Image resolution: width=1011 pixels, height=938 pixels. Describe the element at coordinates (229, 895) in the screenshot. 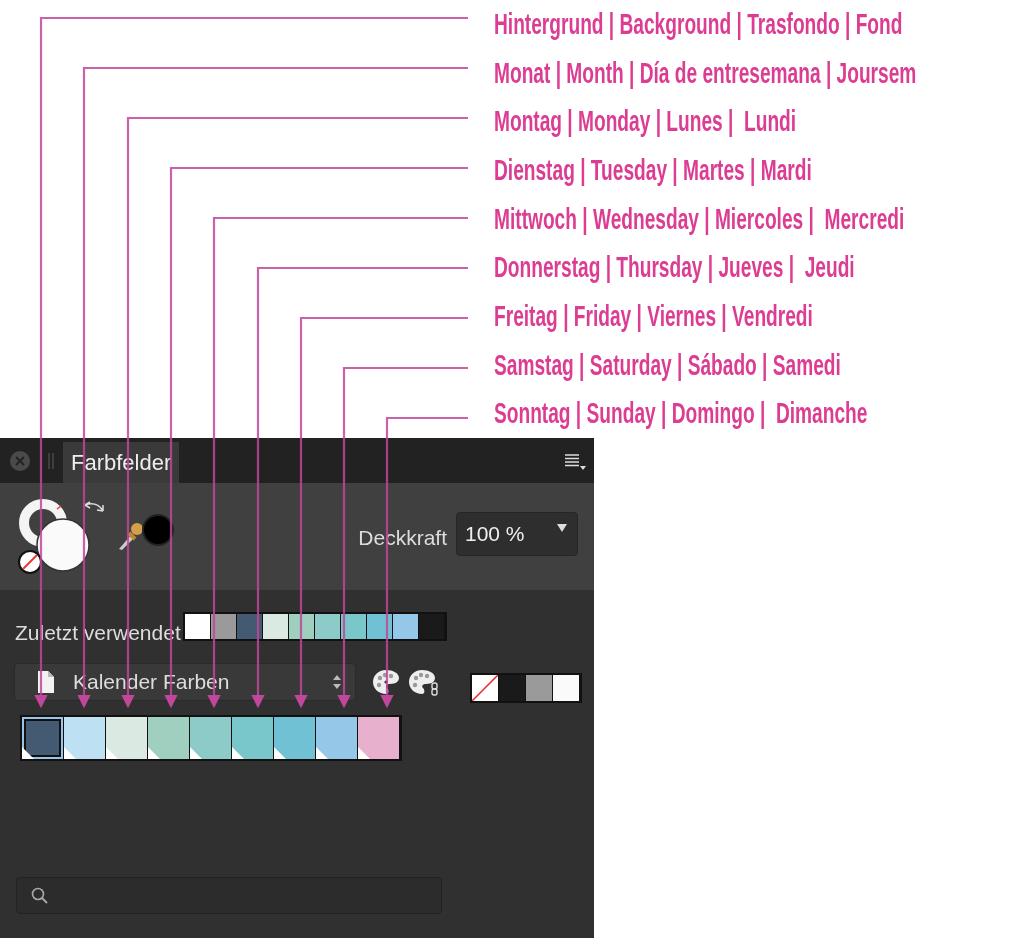

I see `search-field` at that location.